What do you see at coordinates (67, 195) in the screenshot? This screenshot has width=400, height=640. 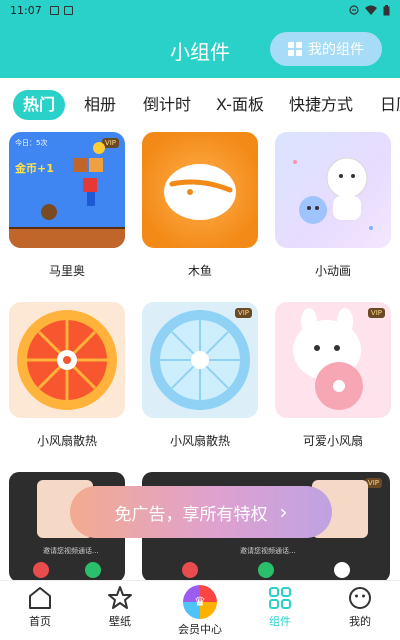 I see `mario-scene-icon` at bounding box center [67, 195].